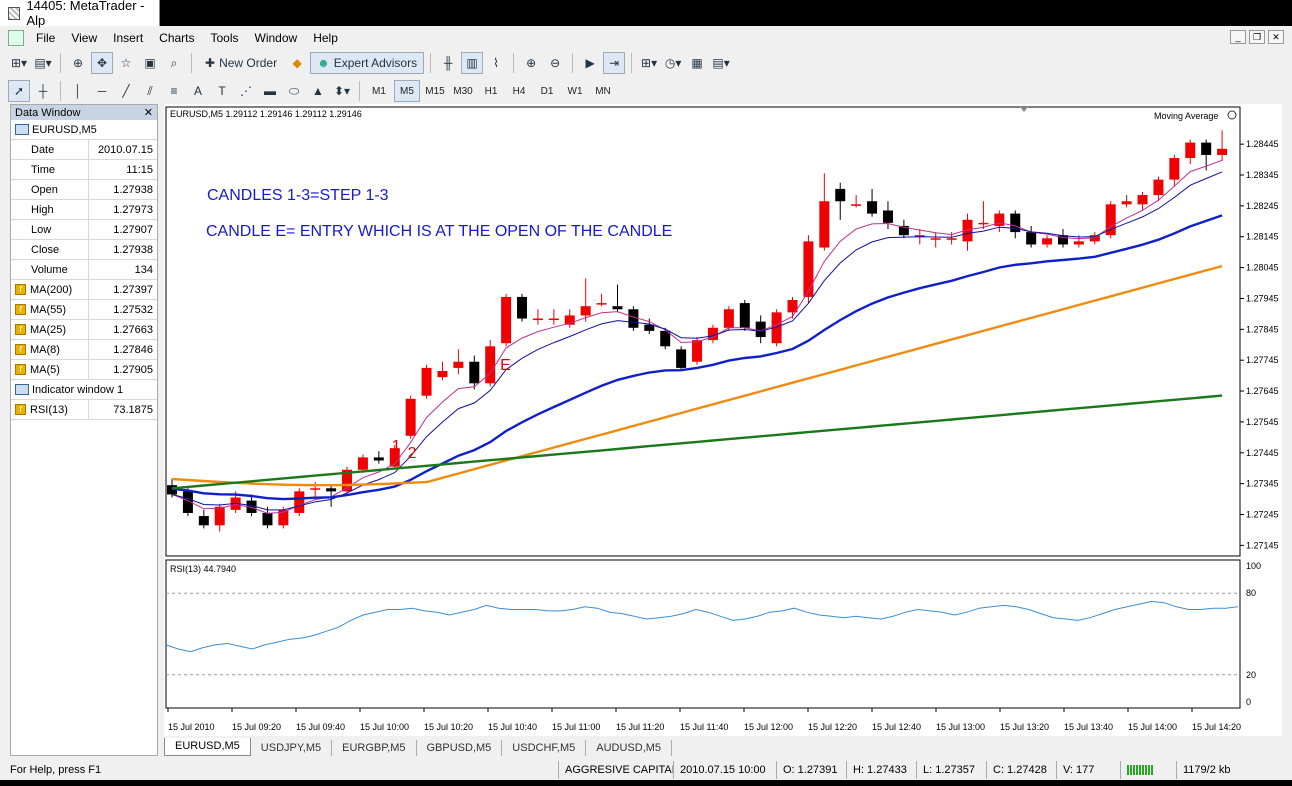 The image size is (1292, 786). What do you see at coordinates (64, 129) in the screenshot?
I see `symbol-label: EURUSD,M5` at bounding box center [64, 129].